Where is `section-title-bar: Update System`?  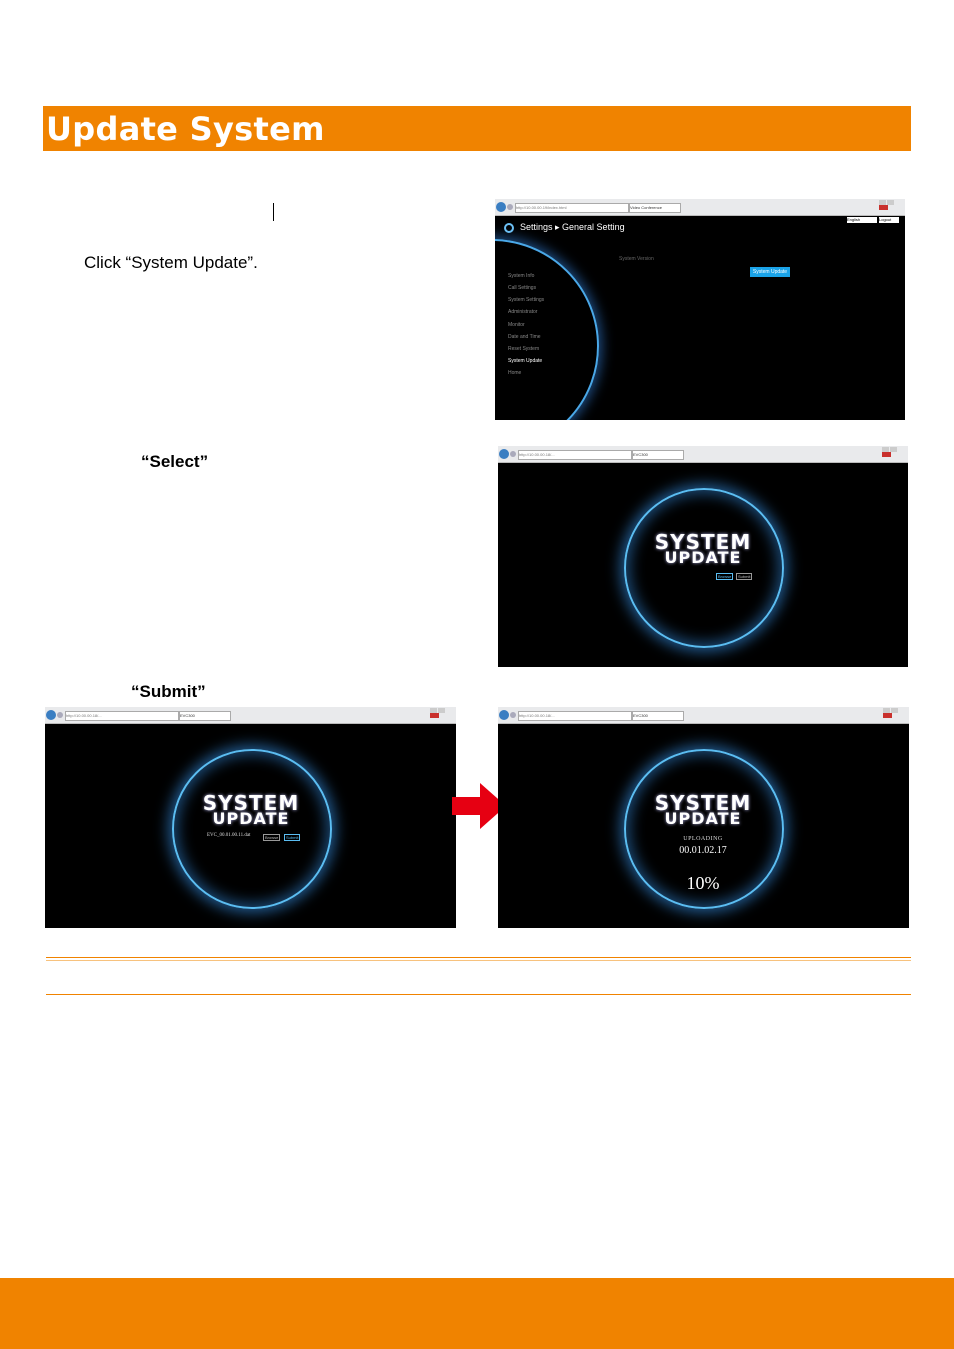 section-title-bar: Update System is located at coordinates (477, 128).